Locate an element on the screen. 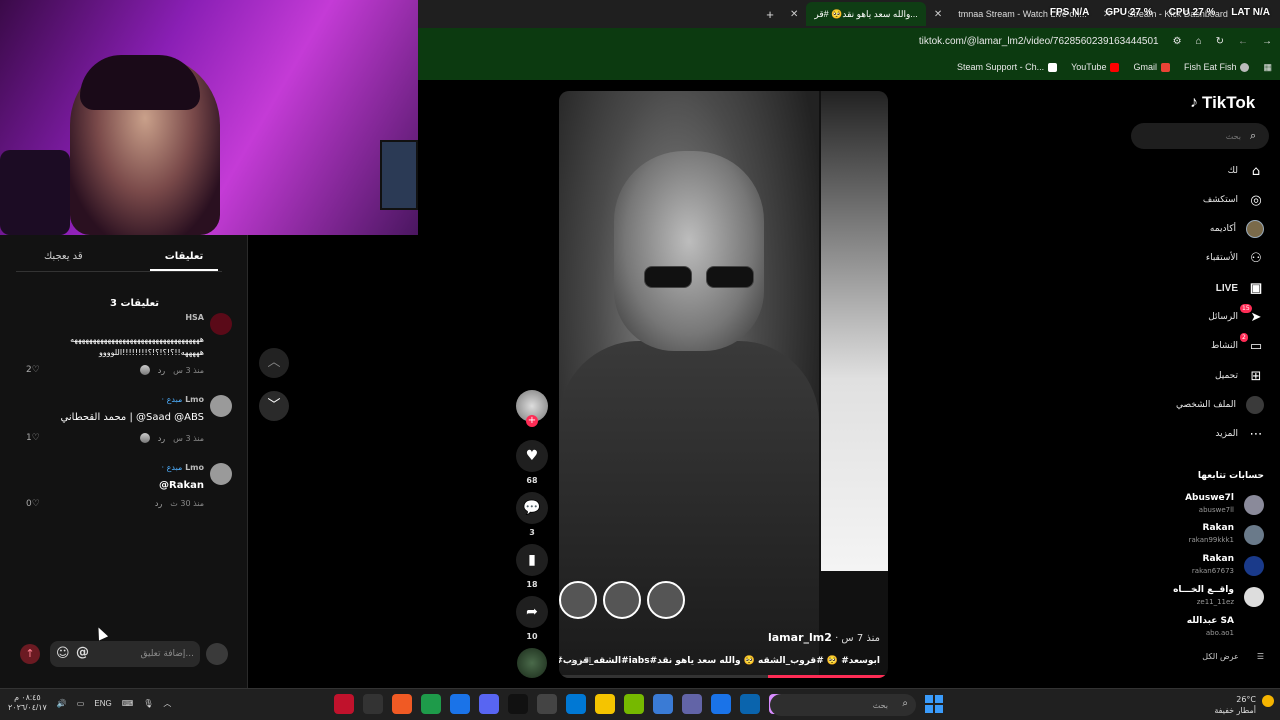 The height and width of the screenshot is (720, 1280). emoji-icon: ☺ is located at coordinates (63, 653).